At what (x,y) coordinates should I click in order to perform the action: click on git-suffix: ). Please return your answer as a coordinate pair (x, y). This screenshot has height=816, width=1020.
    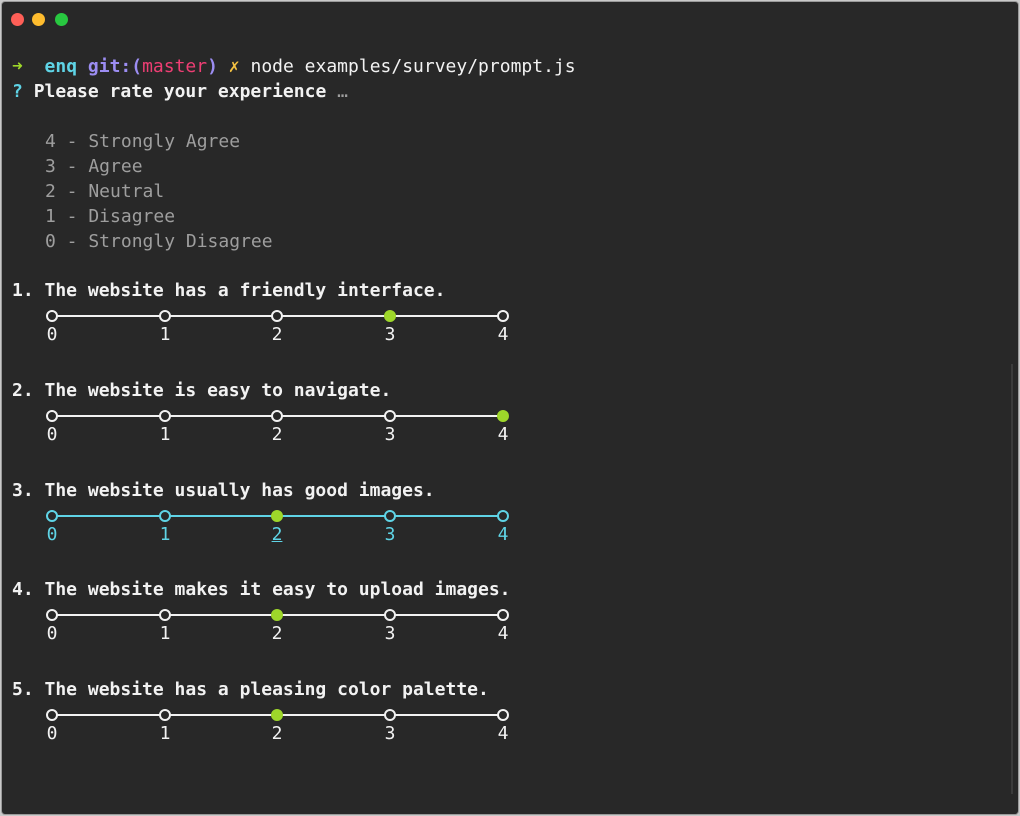
    Looking at the image, I should click on (212, 66).